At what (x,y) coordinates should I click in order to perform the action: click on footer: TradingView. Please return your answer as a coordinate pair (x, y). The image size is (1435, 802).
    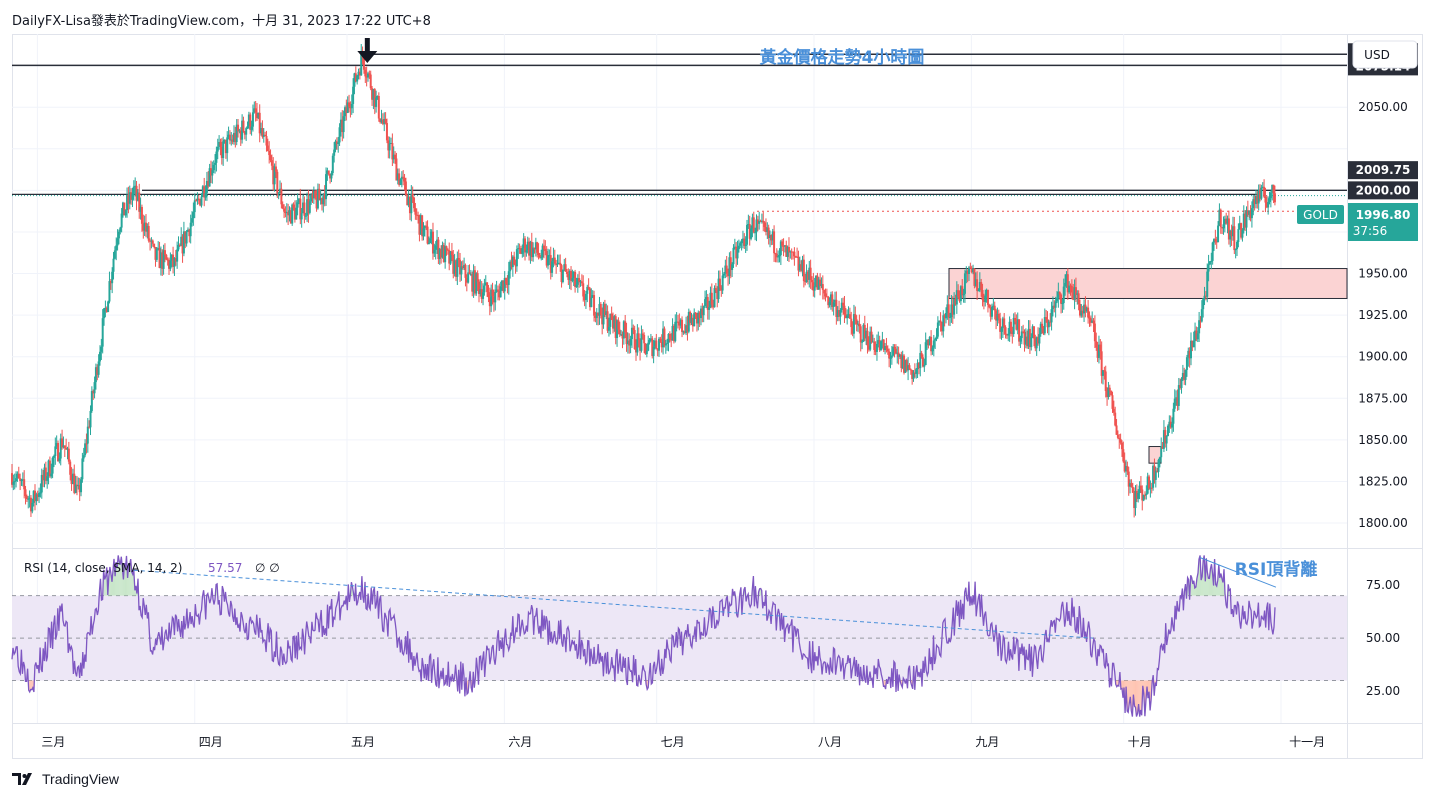
    Looking at the image, I should click on (65, 779).